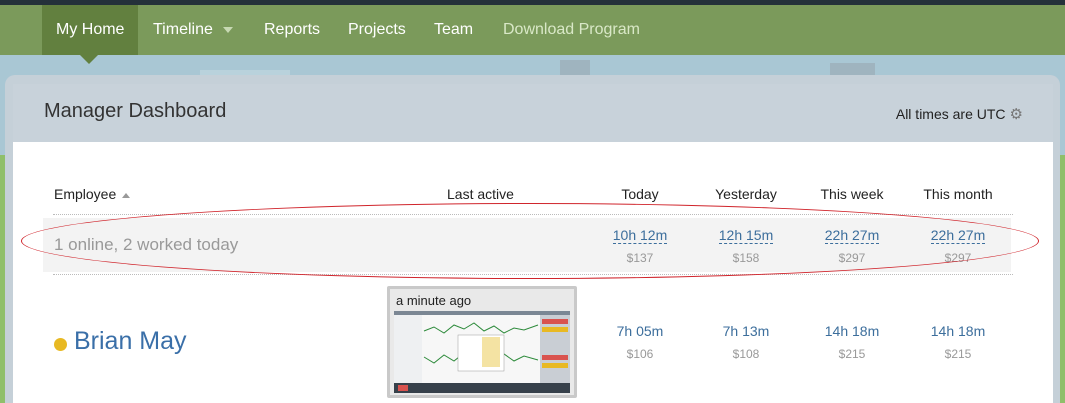 The height and width of the screenshot is (403, 1065). I want to click on timezone-setting: All times are UTC ⚙, so click(959, 114).